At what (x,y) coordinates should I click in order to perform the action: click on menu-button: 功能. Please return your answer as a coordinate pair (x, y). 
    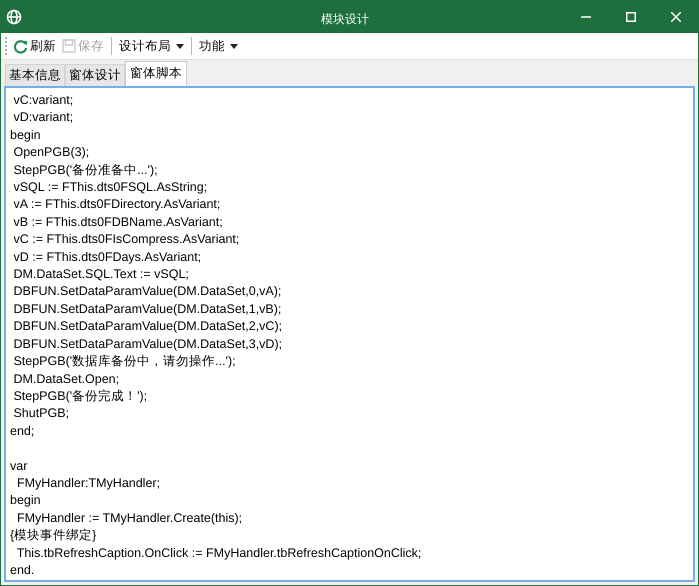
    Looking at the image, I should click on (218, 46).